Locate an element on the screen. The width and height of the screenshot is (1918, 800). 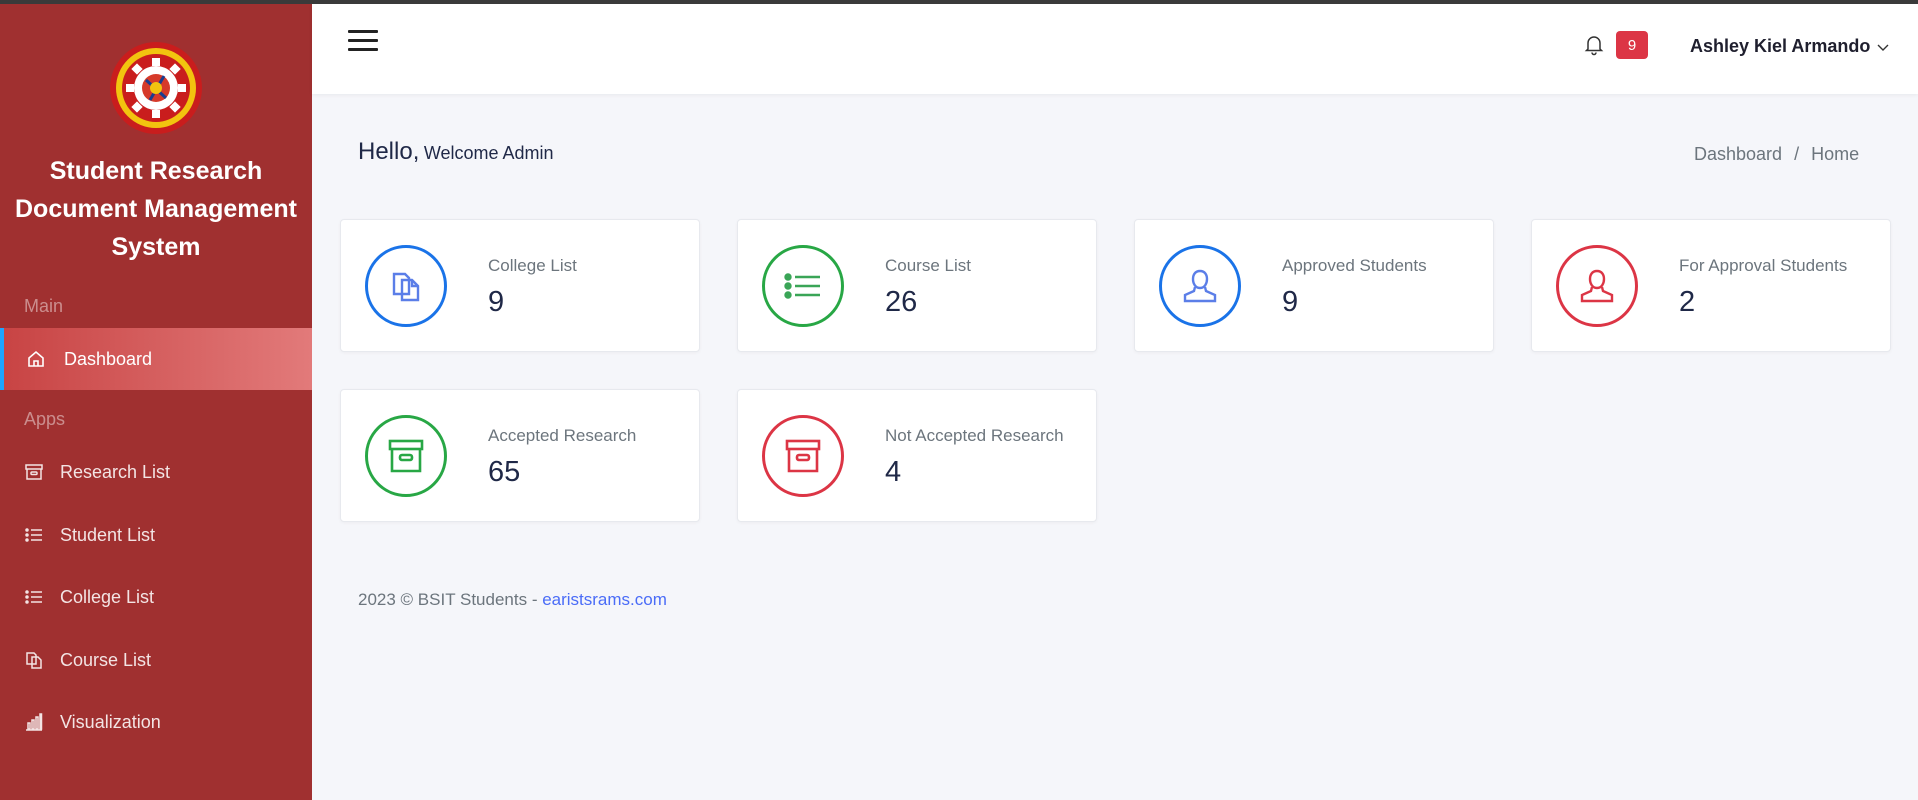
sidebar-item-student-list: Student List is located at coordinates (156, 535).